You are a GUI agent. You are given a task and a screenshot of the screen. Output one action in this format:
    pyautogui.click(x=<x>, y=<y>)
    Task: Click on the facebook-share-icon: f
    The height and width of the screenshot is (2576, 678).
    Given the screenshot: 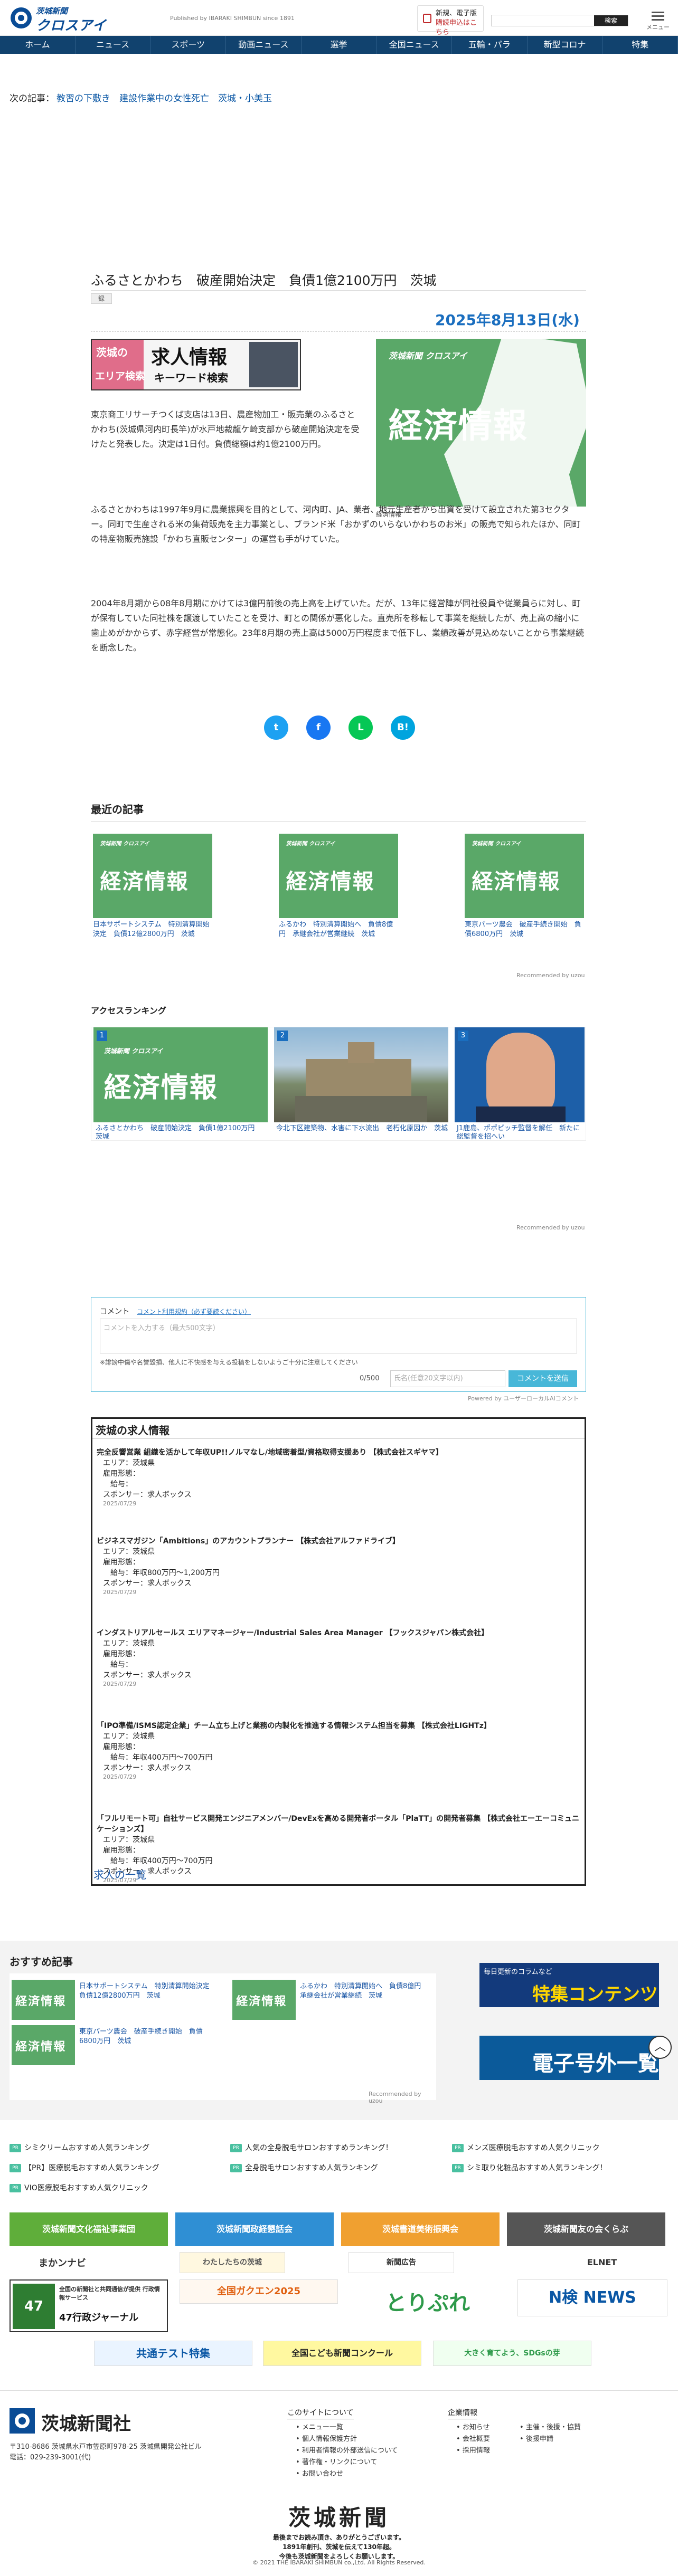 What is the action you would take?
    pyautogui.click(x=318, y=727)
    